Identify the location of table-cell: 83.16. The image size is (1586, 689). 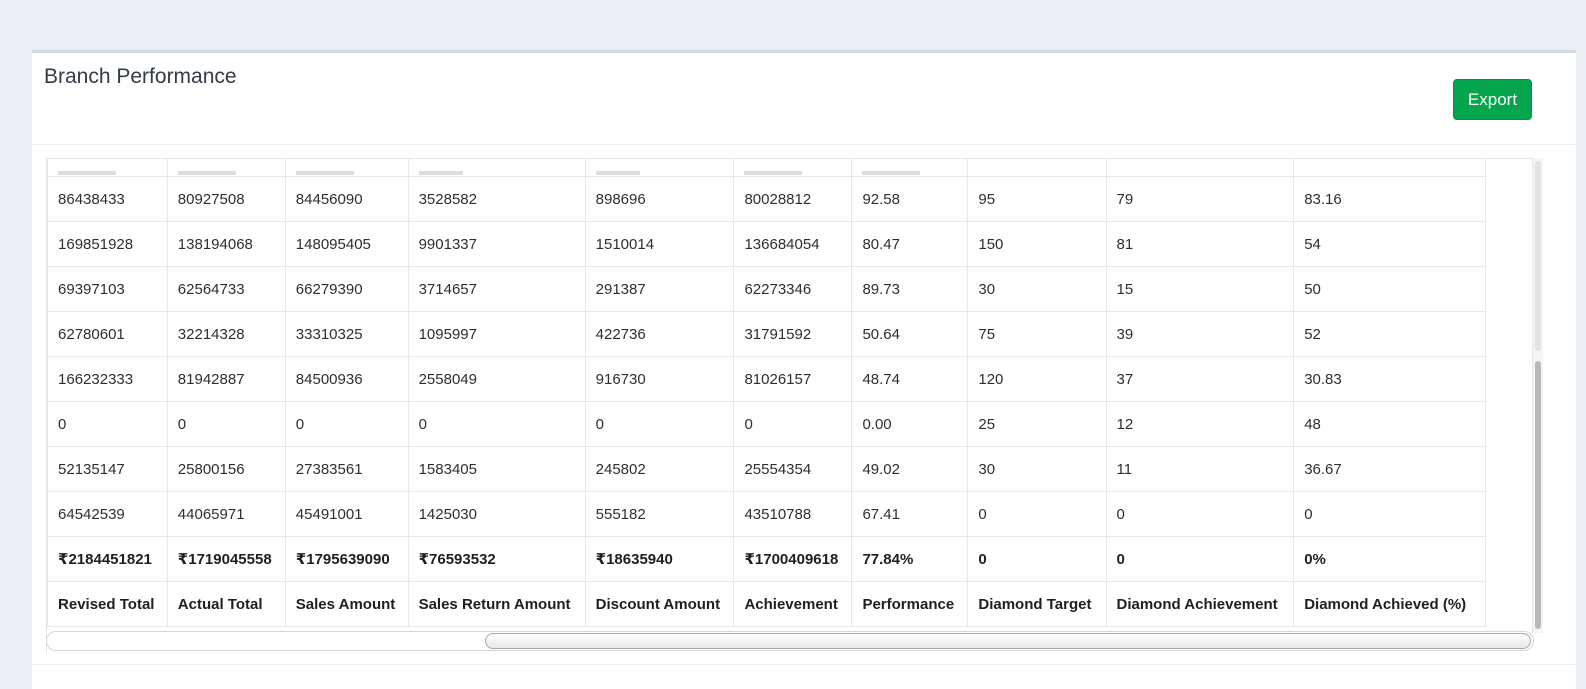
(1389, 199).